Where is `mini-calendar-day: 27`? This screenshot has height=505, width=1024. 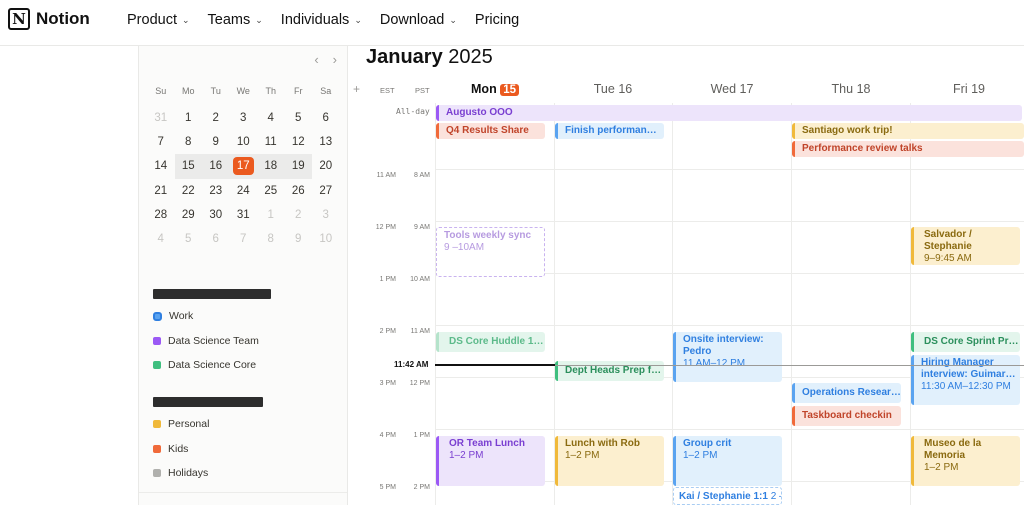
mini-calendar-day: 27 is located at coordinates (326, 191).